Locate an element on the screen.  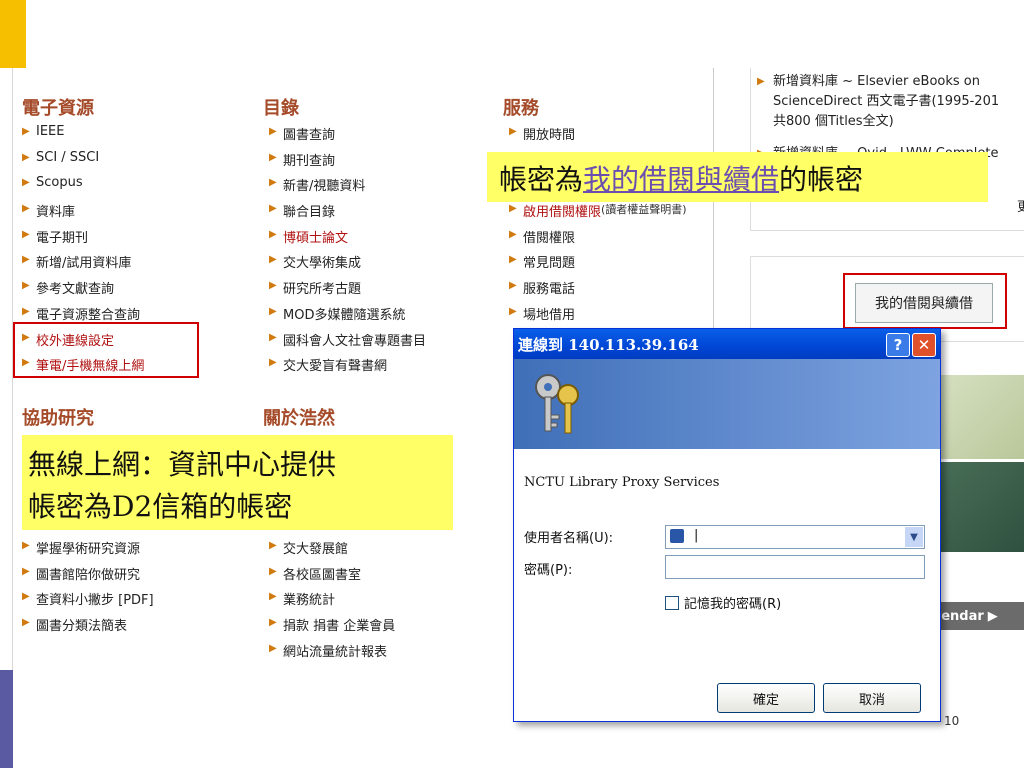
list-item: ▶ SCI / SSCI is located at coordinates (83, 163).